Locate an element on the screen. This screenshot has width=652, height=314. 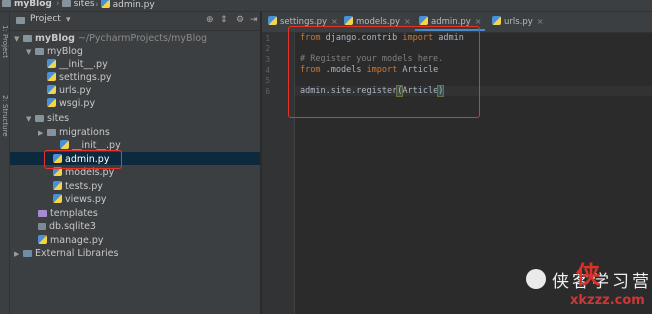
line-number: 2 is located at coordinates (267, 48).